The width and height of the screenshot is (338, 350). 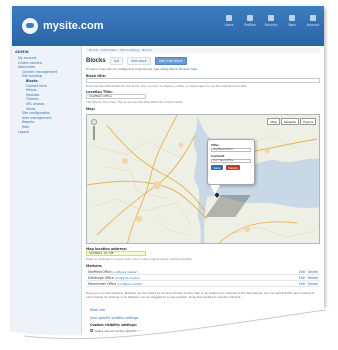 I want to click on top-navigation: Users Profiles Security Tools Account, so click(x=271, y=21).